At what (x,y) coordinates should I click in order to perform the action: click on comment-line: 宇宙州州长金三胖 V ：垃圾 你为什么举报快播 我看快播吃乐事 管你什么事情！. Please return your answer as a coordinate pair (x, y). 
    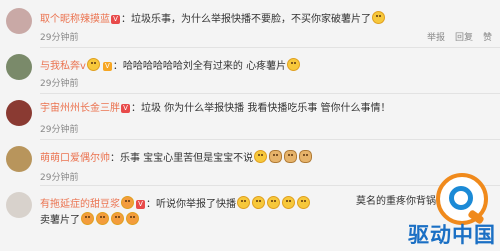
    Looking at the image, I should click on (215, 109).